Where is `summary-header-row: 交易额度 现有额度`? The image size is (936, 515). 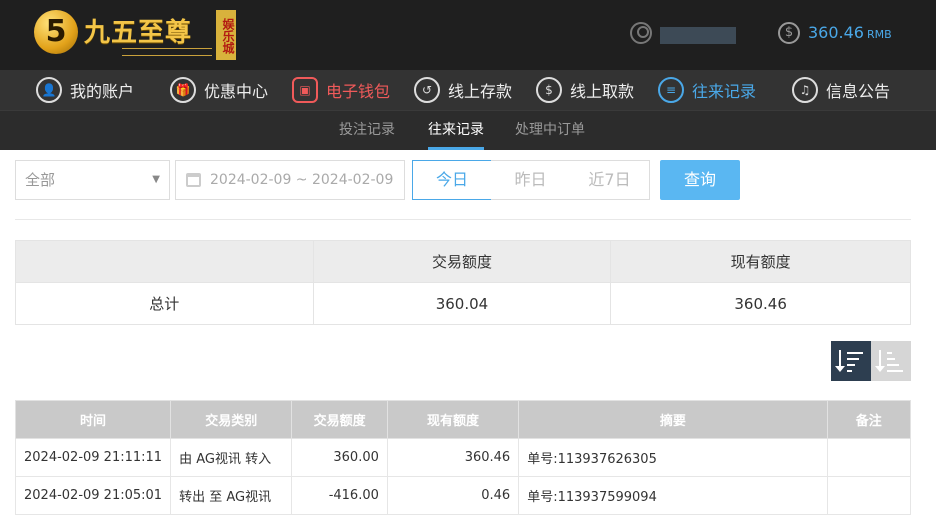 summary-header-row: 交易额度 现有额度 is located at coordinates (463, 261).